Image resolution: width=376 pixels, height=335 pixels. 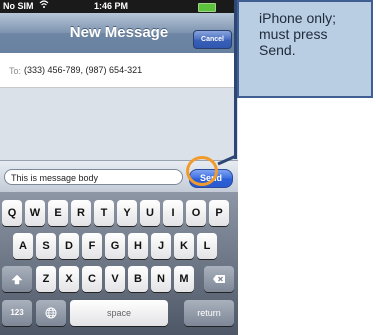 I want to click on status-bar: No SIM 1:46 PM, so click(x=119, y=6).